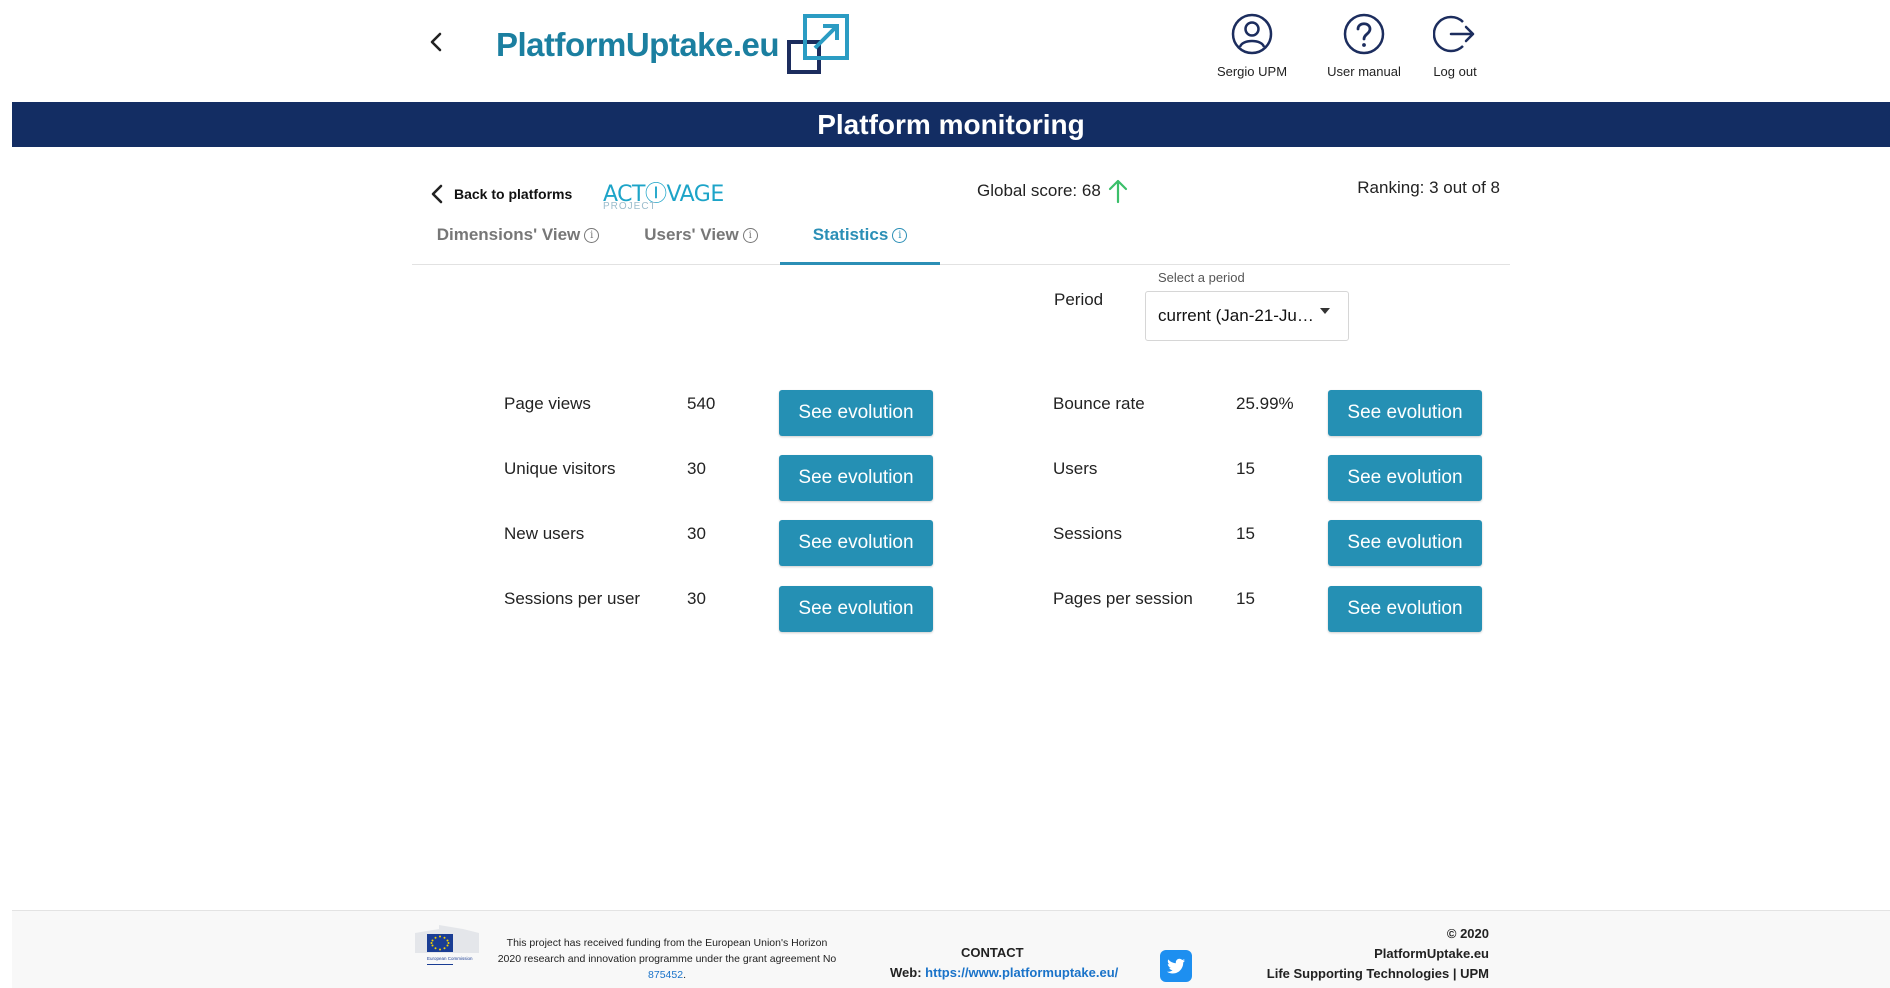  Describe the element at coordinates (1087, 533) in the screenshot. I see `stat-label-sessions: Sessions` at that location.